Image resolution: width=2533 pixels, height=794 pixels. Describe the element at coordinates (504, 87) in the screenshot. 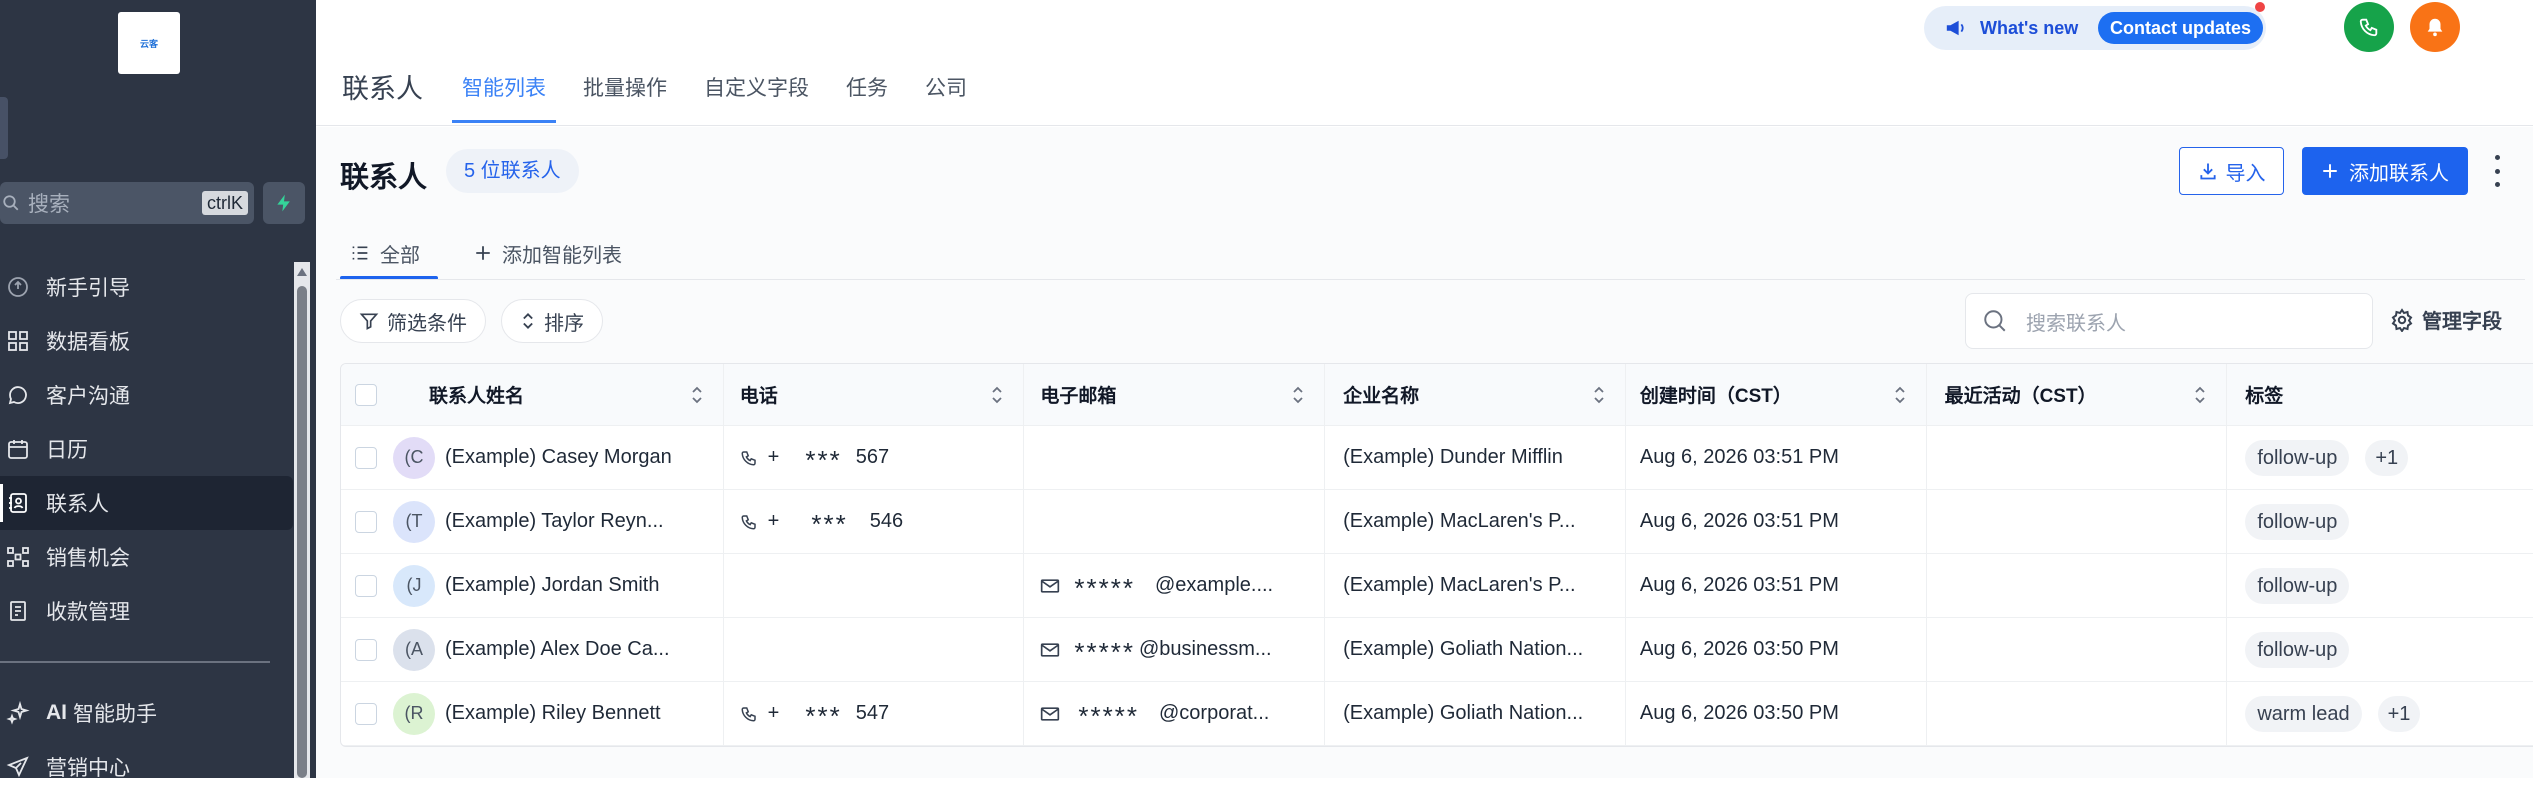

I see `tab-smart-lists: 智能列表` at that location.